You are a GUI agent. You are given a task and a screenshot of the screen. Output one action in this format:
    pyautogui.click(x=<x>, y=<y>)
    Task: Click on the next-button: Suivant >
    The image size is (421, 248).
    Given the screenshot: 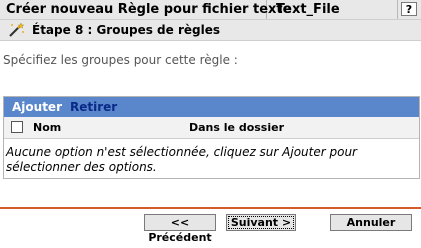 What is the action you would take?
    pyautogui.click(x=261, y=222)
    